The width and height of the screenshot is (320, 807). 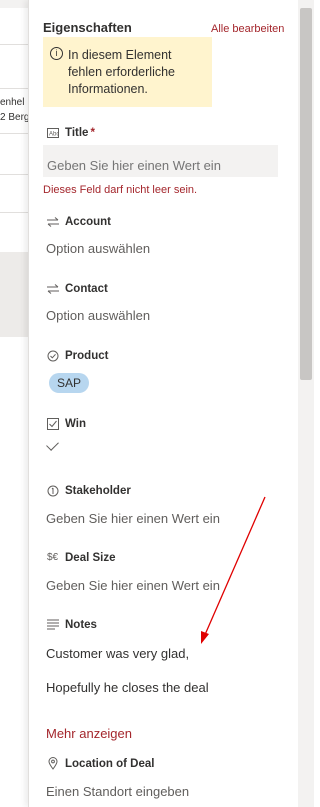 What do you see at coordinates (52, 490) in the screenshot?
I see `number-icon` at bounding box center [52, 490].